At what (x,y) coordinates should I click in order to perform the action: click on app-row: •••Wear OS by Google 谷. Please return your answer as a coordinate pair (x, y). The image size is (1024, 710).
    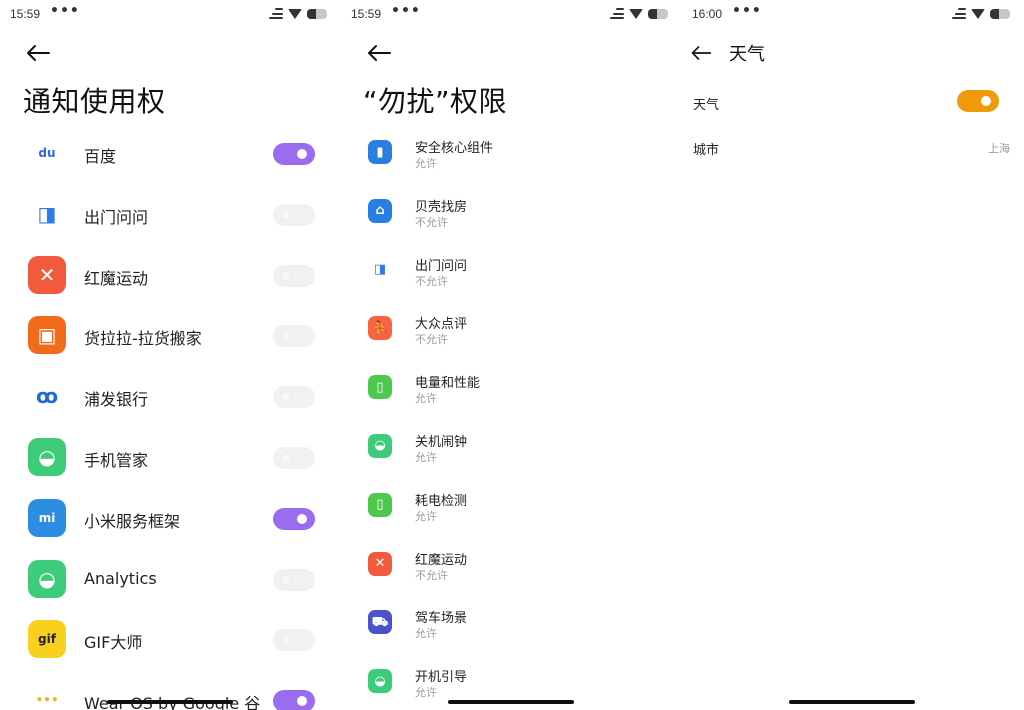
    Looking at the image, I should click on (170, 690).